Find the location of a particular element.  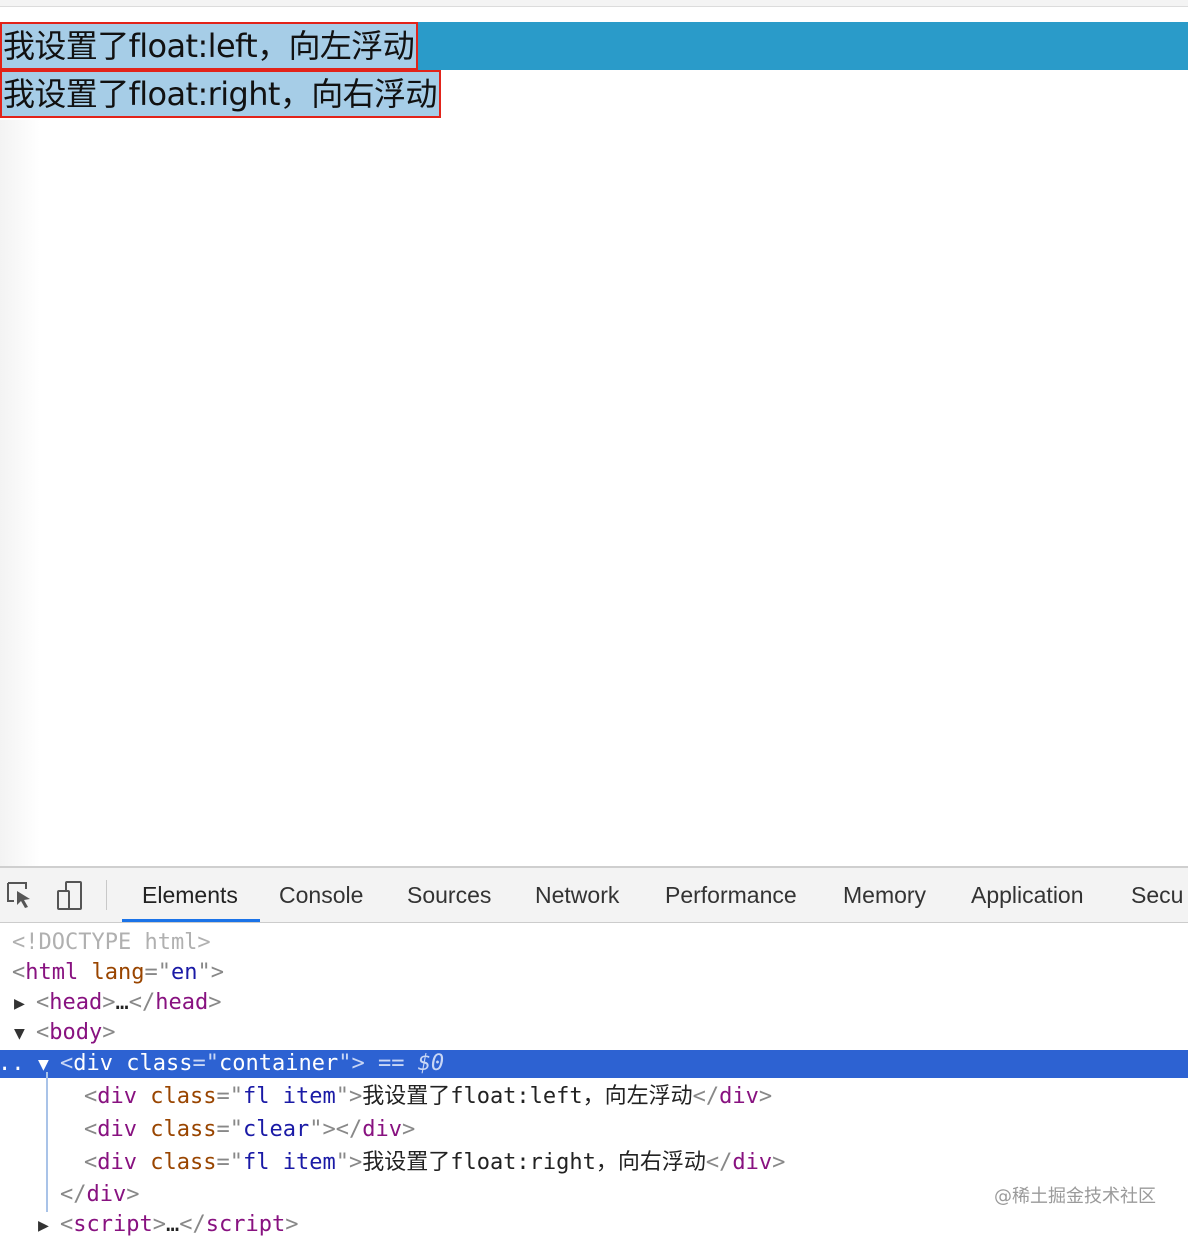

dom-script-node: ▶ <script>…</script> is located at coordinates (168, 1225).